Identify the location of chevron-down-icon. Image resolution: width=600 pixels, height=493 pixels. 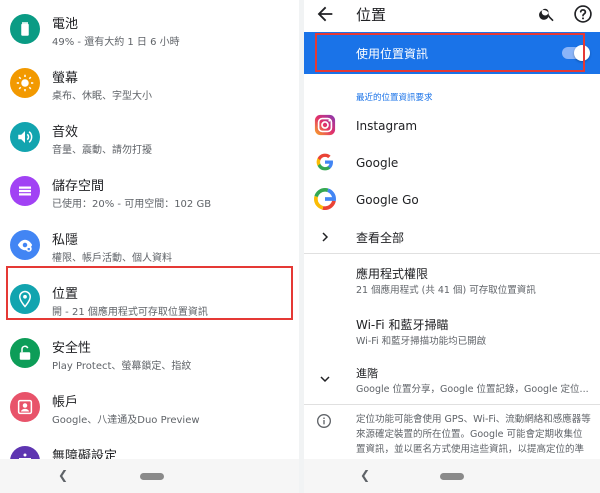
(325, 379).